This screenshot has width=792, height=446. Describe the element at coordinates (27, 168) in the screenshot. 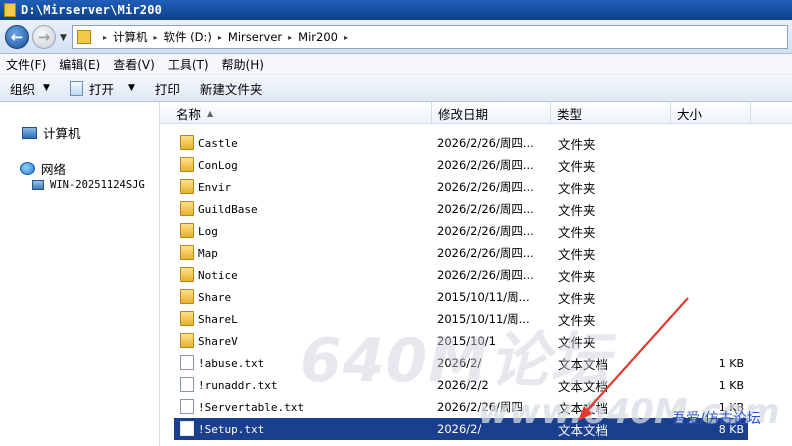

I see `network-icon` at that location.